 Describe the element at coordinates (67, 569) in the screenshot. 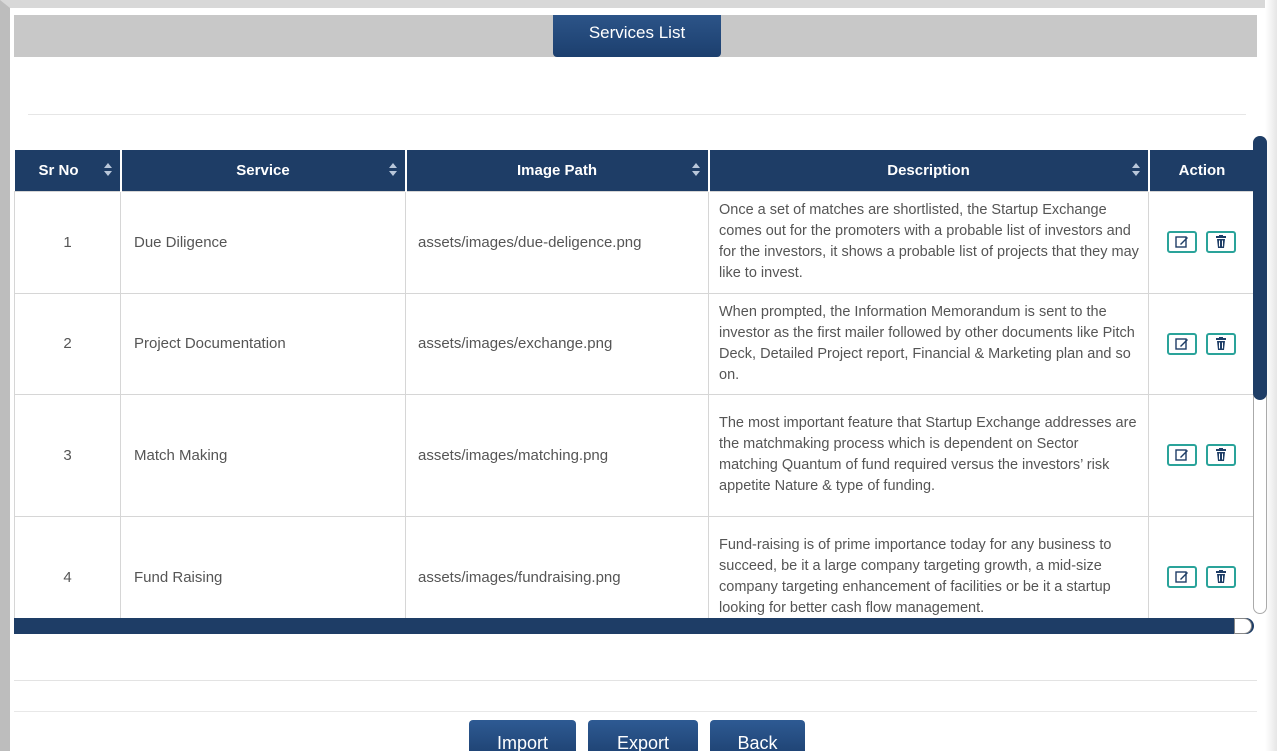

I see `cell-sr-no: 4` at that location.